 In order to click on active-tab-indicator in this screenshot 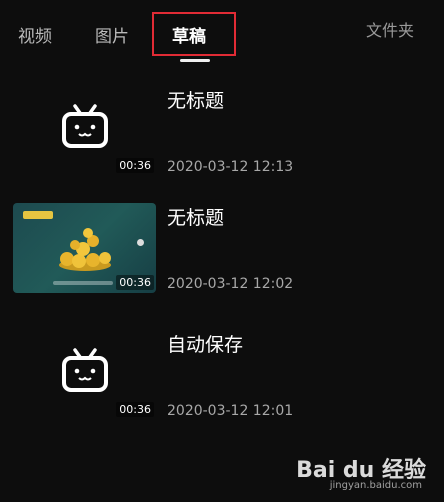, I will do `click(195, 60)`.